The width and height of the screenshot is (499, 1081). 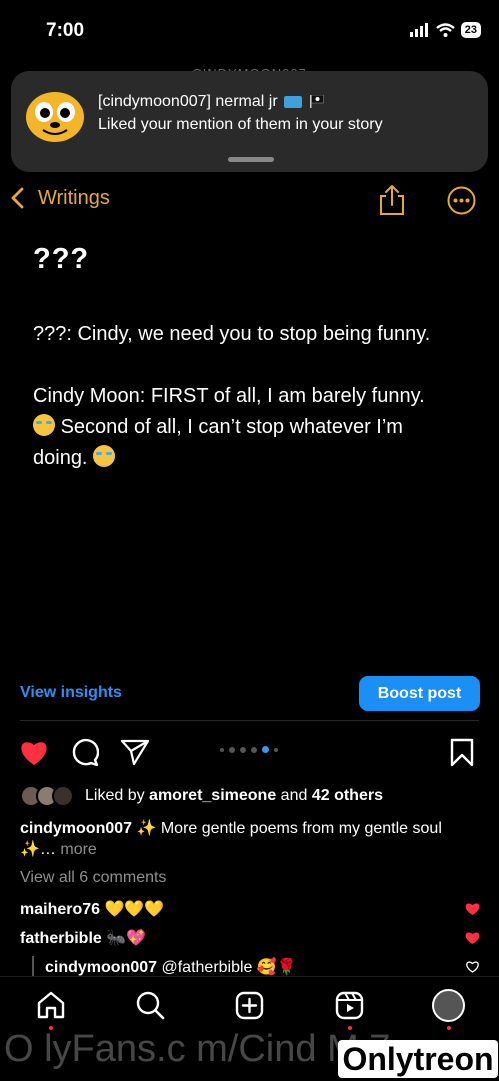 I want to click on note-title: ???, so click(x=61, y=259).